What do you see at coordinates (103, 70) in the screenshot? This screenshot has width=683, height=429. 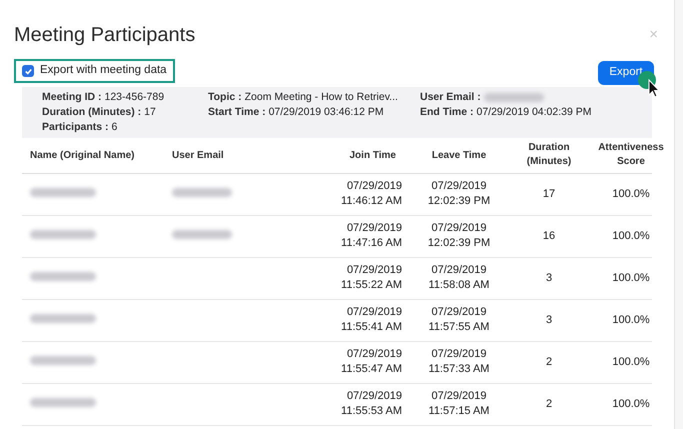 I see `checkbox-label: Export with meeting data` at bounding box center [103, 70].